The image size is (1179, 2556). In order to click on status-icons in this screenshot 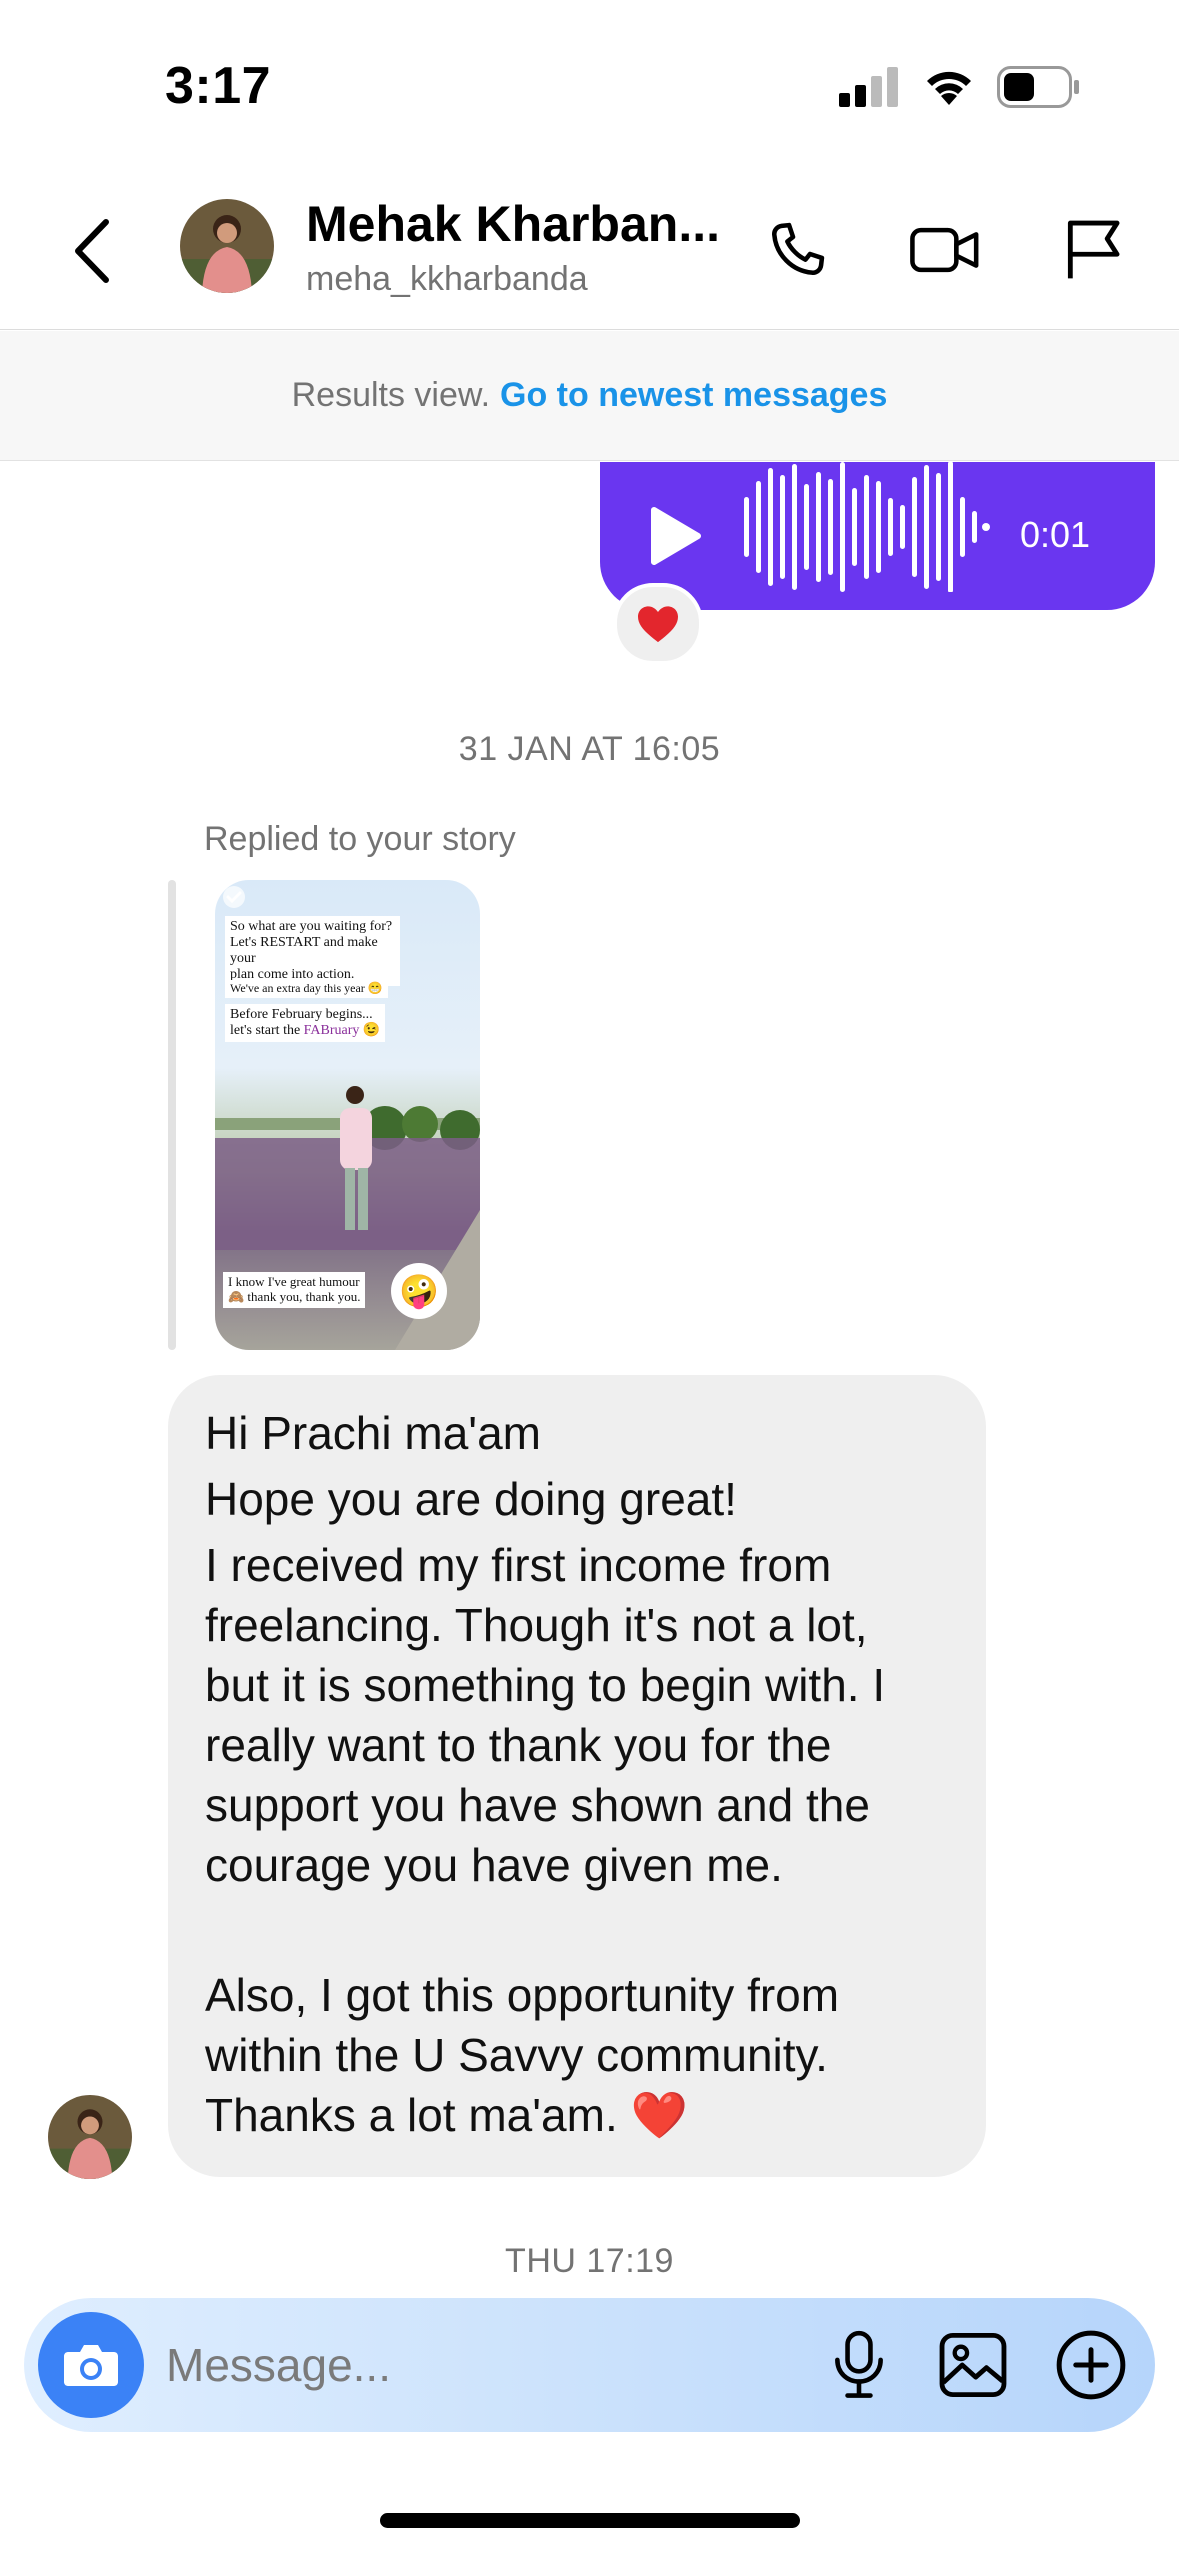, I will do `click(960, 87)`.